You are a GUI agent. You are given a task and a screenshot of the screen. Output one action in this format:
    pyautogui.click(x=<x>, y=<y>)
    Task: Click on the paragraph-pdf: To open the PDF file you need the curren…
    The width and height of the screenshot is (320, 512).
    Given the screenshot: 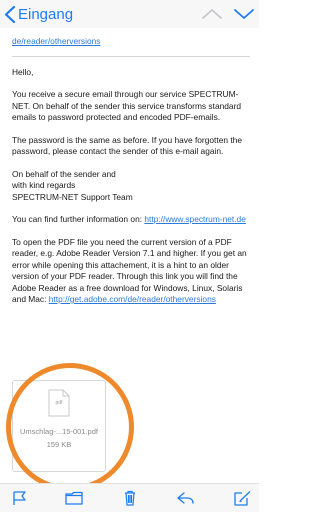 What is the action you would take?
    pyautogui.click(x=131, y=271)
    